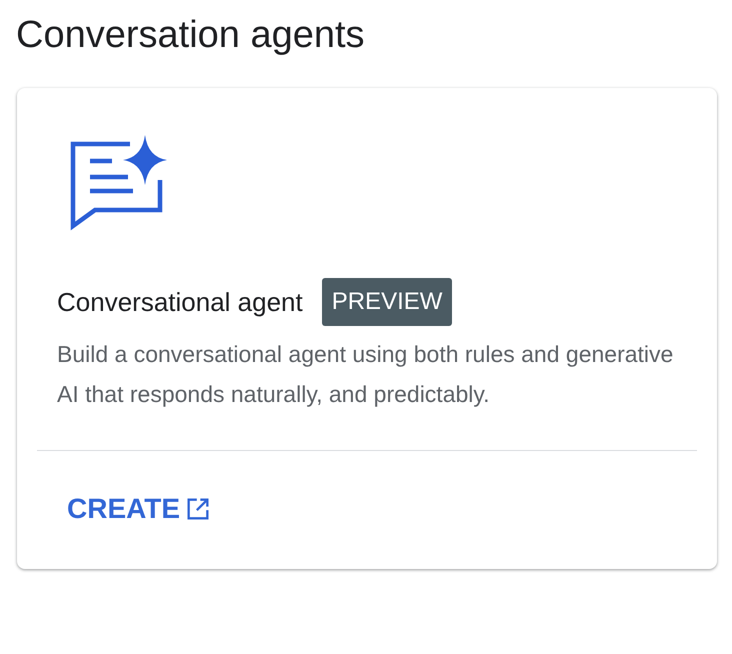  I want to click on page-heading: Conversation agents, so click(190, 35).